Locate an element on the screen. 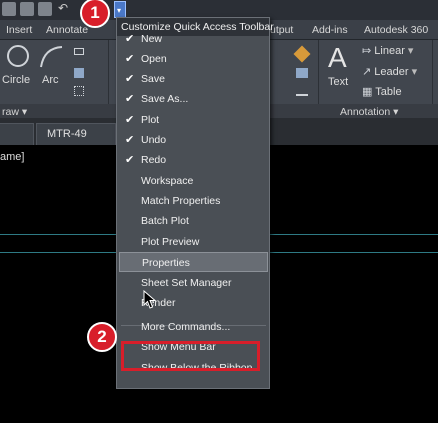 The image size is (438, 423). menu-item-undo: ✔ Undo is located at coordinates (193, 140).